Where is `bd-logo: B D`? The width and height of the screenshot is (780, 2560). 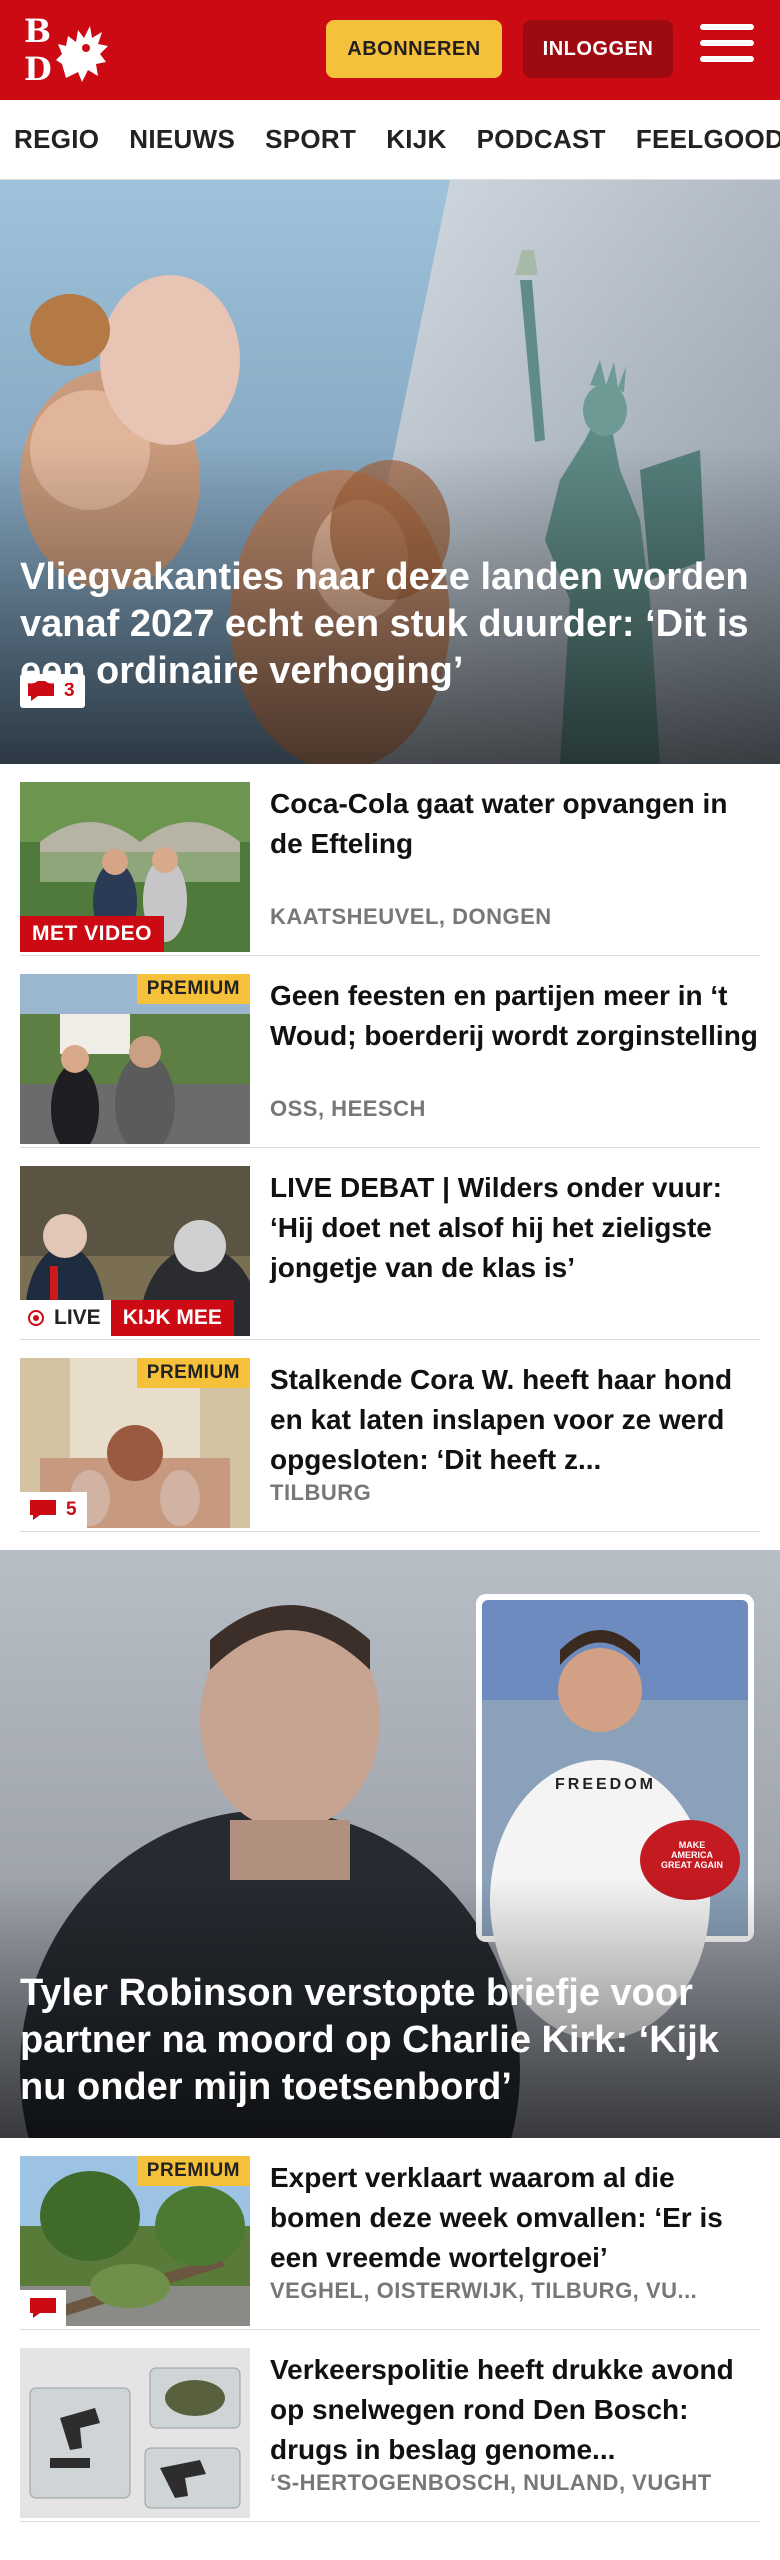 bd-logo: B D is located at coordinates (70, 50).